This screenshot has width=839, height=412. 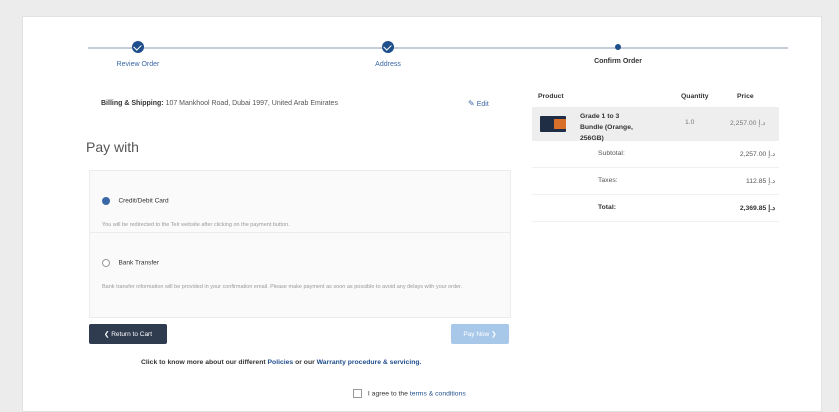 I want to click on header-product: Product, so click(x=551, y=96).